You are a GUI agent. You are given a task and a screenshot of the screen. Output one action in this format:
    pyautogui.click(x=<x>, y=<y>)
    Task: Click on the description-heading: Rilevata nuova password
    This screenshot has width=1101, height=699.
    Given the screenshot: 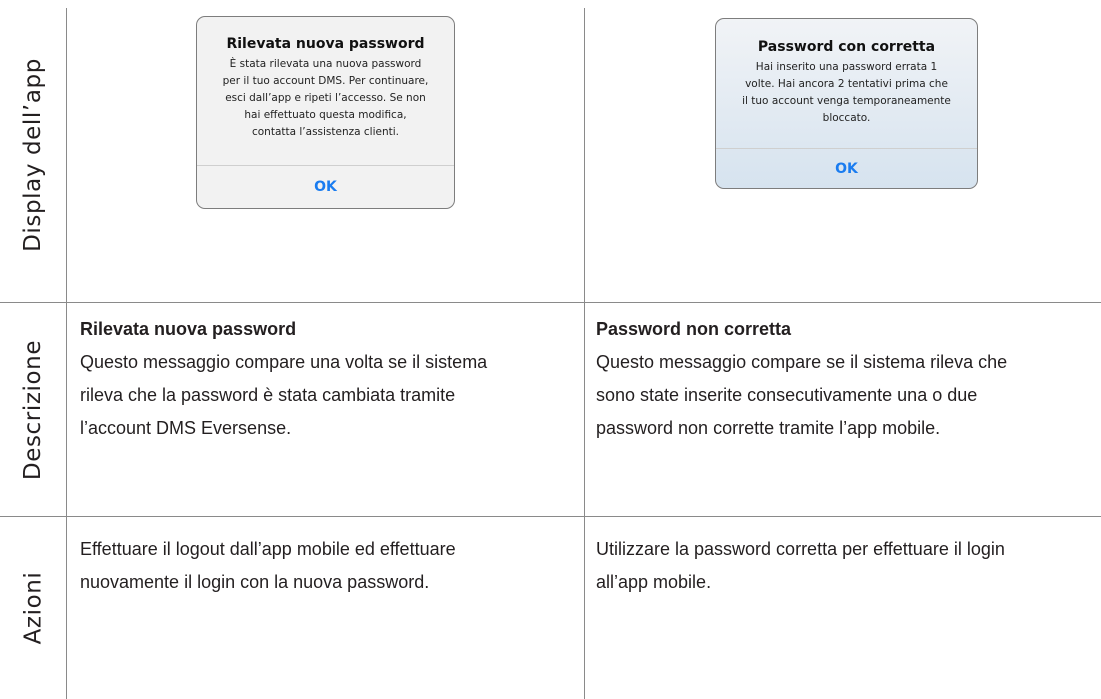 What is the action you would take?
    pyautogui.click(x=188, y=329)
    